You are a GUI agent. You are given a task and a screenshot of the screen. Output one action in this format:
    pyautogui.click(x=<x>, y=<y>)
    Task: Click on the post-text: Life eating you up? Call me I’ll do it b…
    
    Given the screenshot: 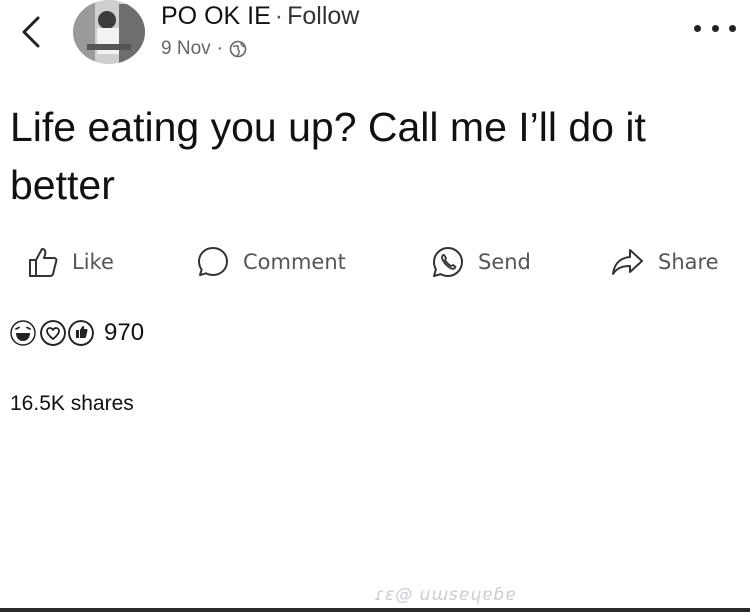 What is the action you would take?
    pyautogui.click(x=328, y=156)
    